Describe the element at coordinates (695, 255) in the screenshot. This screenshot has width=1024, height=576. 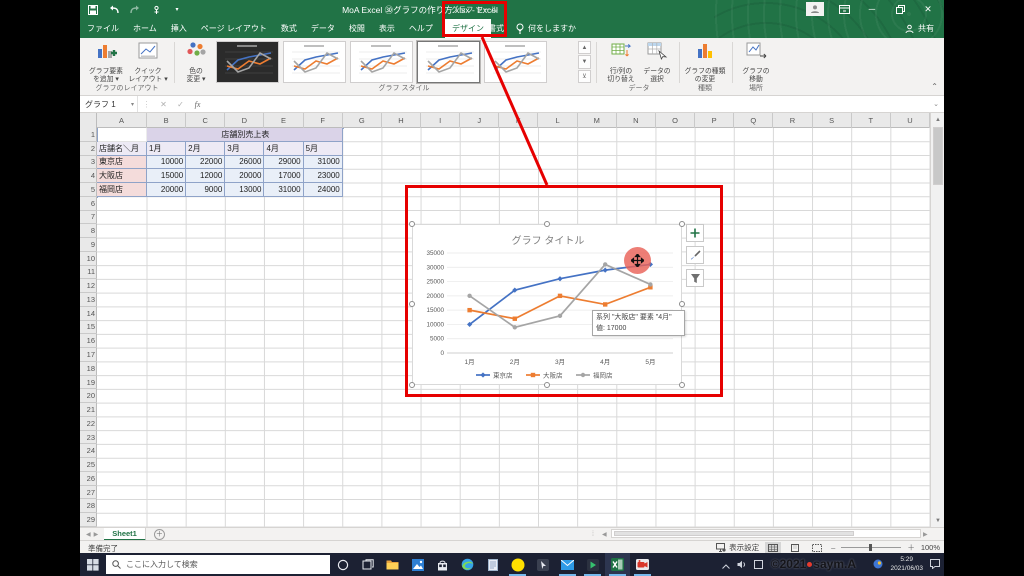
I see `chart-styles-button` at that location.